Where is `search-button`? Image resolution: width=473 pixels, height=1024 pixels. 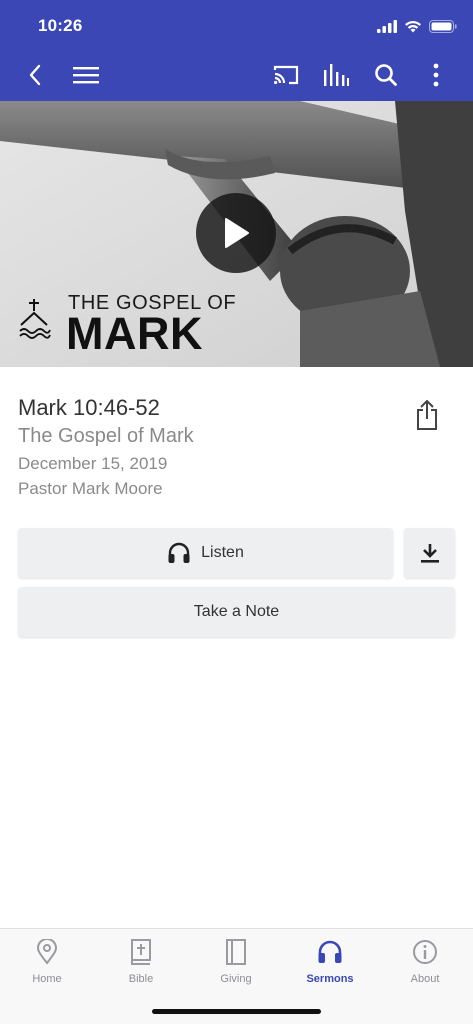
search-button is located at coordinates (386, 75).